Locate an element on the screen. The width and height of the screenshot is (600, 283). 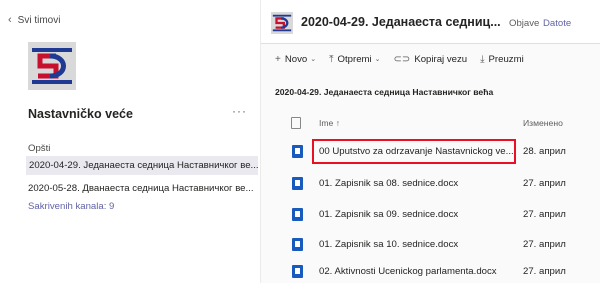
hidden-channels-link: Sakrivenih kanala: 9 is located at coordinates (71, 206).